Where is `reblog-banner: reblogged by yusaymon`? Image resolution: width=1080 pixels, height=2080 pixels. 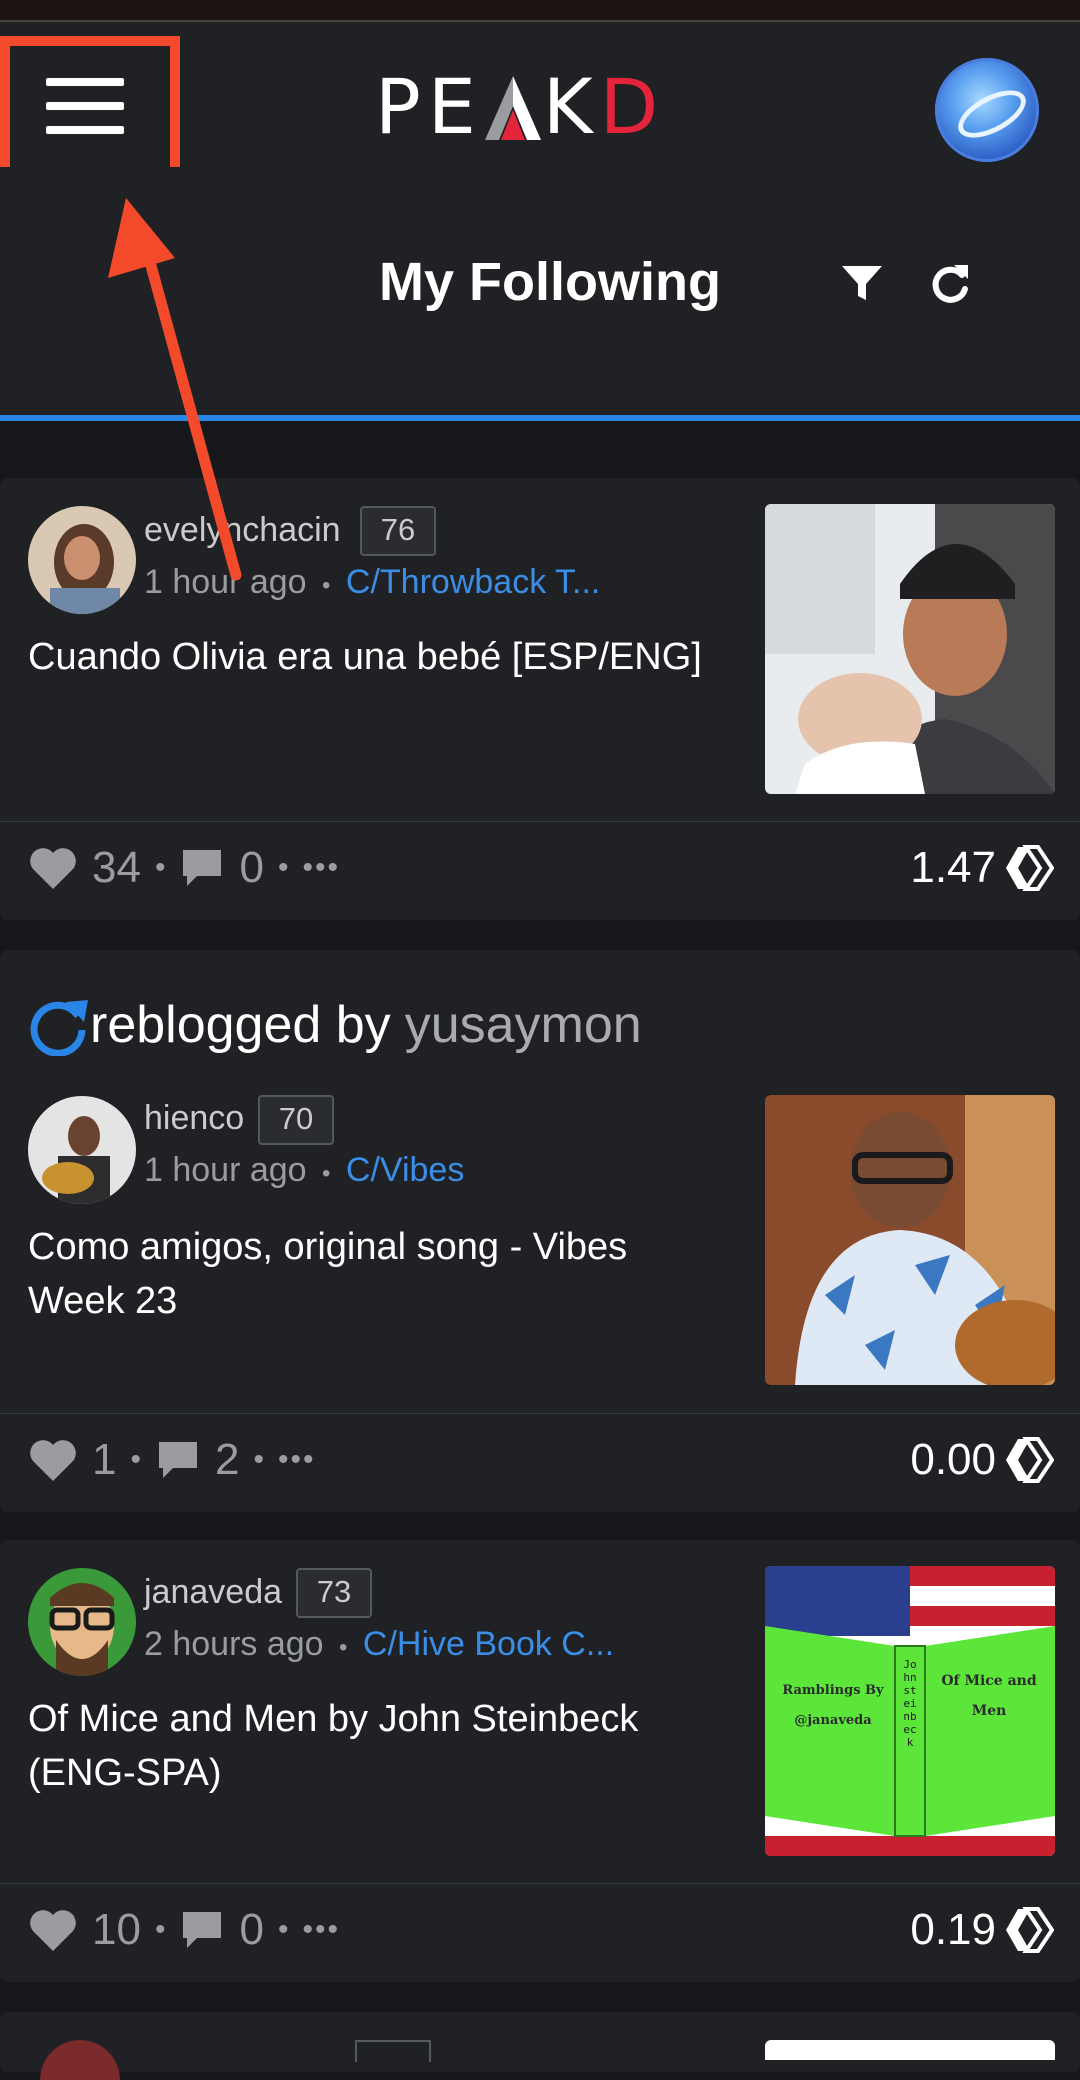 reblog-banner: reblogged by yusaymon is located at coordinates (335, 1025).